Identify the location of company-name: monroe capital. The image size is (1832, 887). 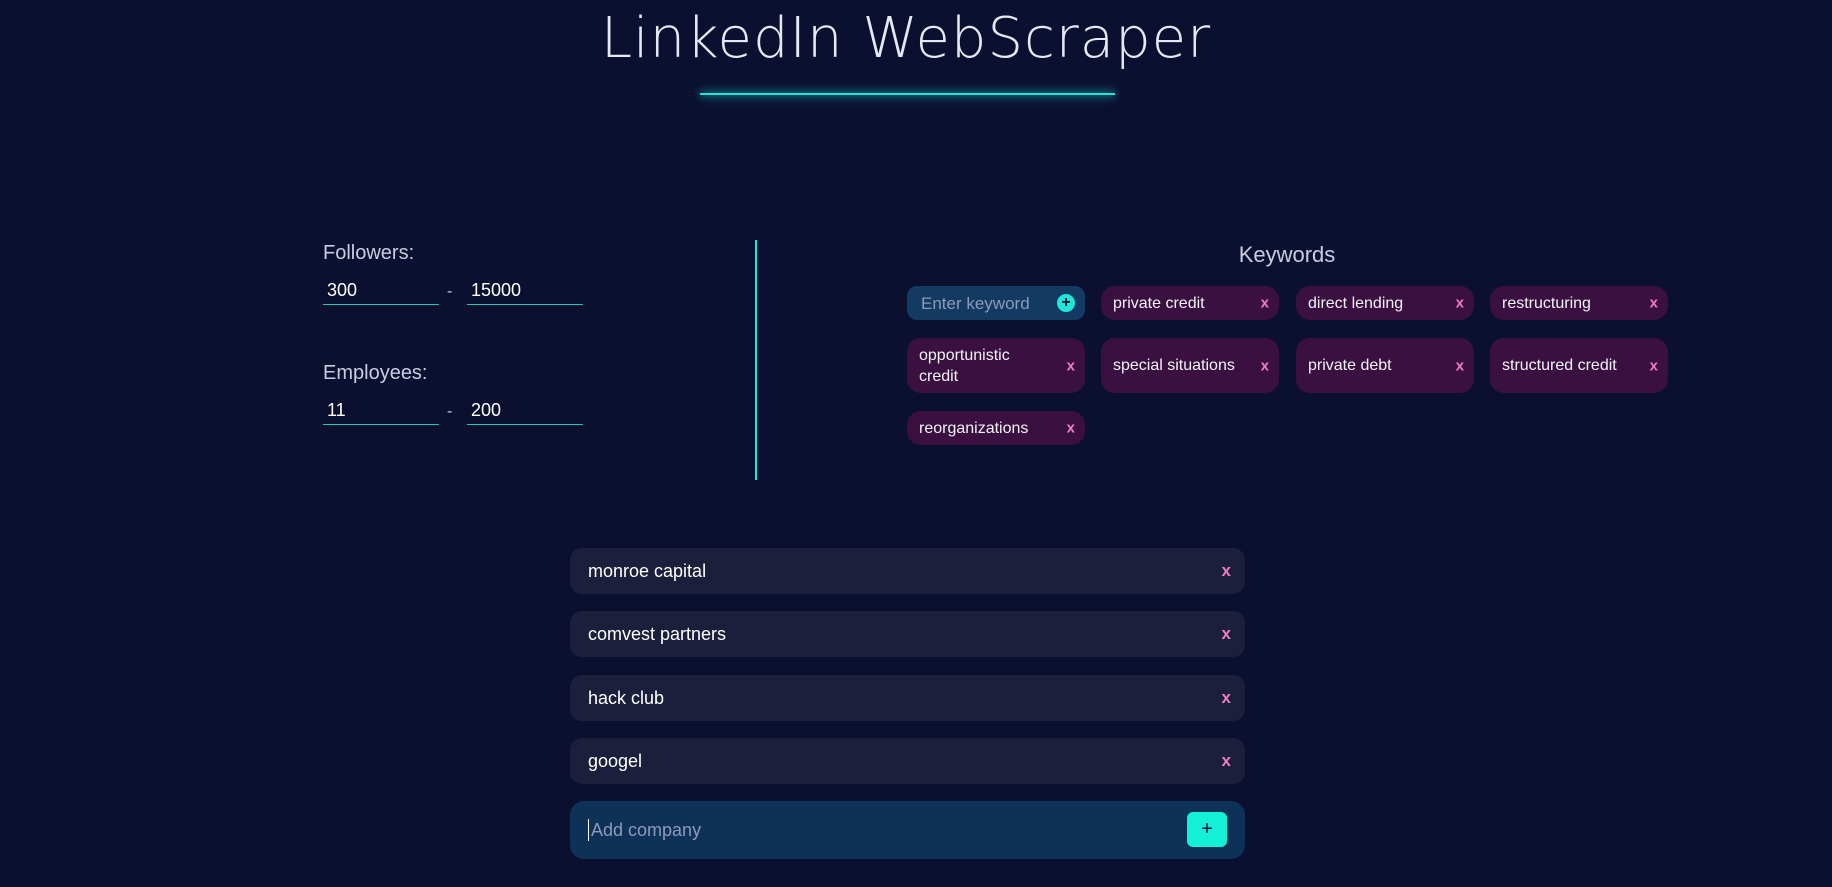
(647, 570).